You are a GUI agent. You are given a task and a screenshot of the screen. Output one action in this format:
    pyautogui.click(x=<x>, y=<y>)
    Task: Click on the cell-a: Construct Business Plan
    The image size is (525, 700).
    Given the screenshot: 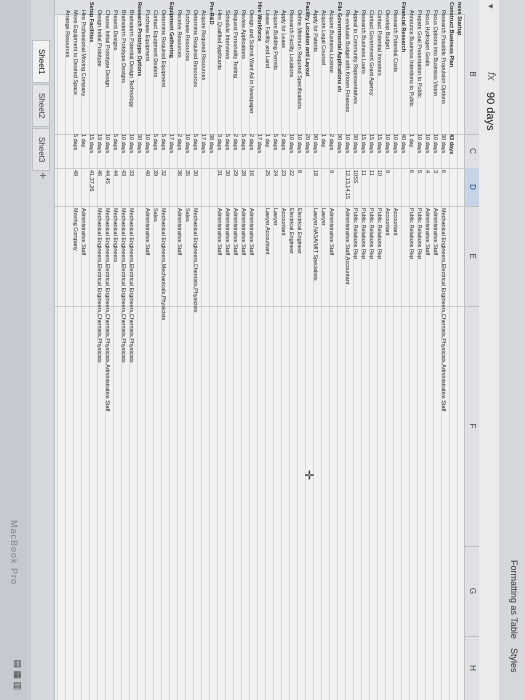 What is the action you would take?
    pyautogui.click(x=451, y=47)
    